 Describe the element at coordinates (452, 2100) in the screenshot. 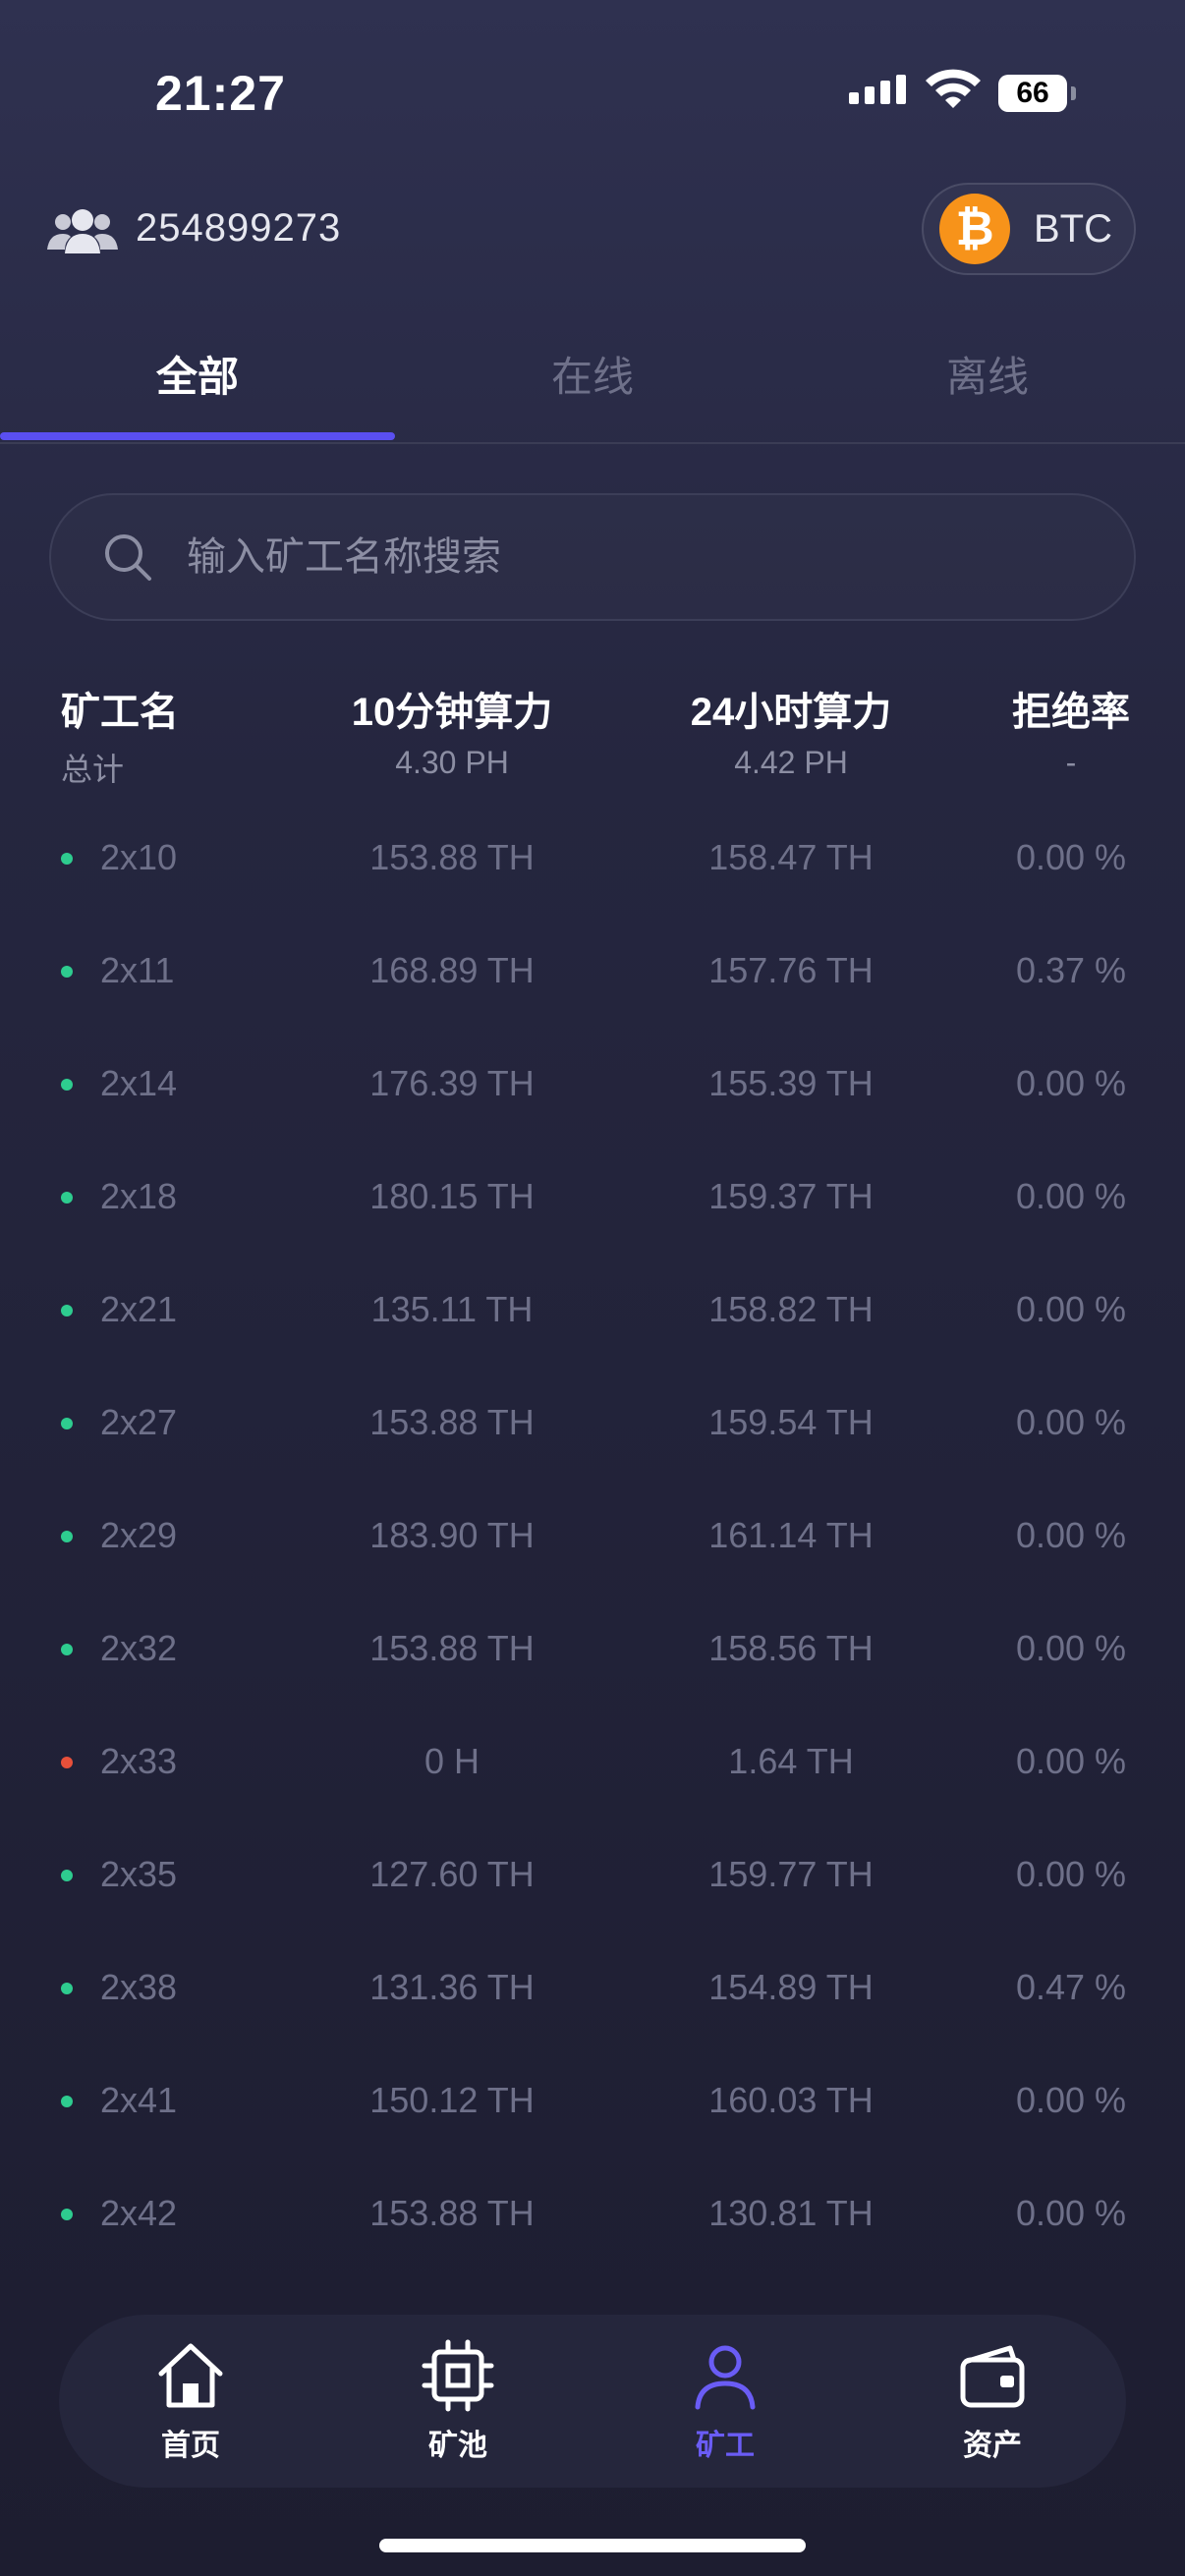

I see `hashrate-10min: 150.12 TH` at that location.